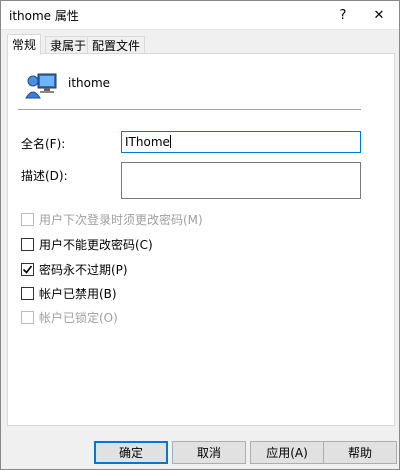 This screenshot has height=470, width=400. What do you see at coordinates (44, 16) in the screenshot?
I see `window-title: ithome 属性` at bounding box center [44, 16].